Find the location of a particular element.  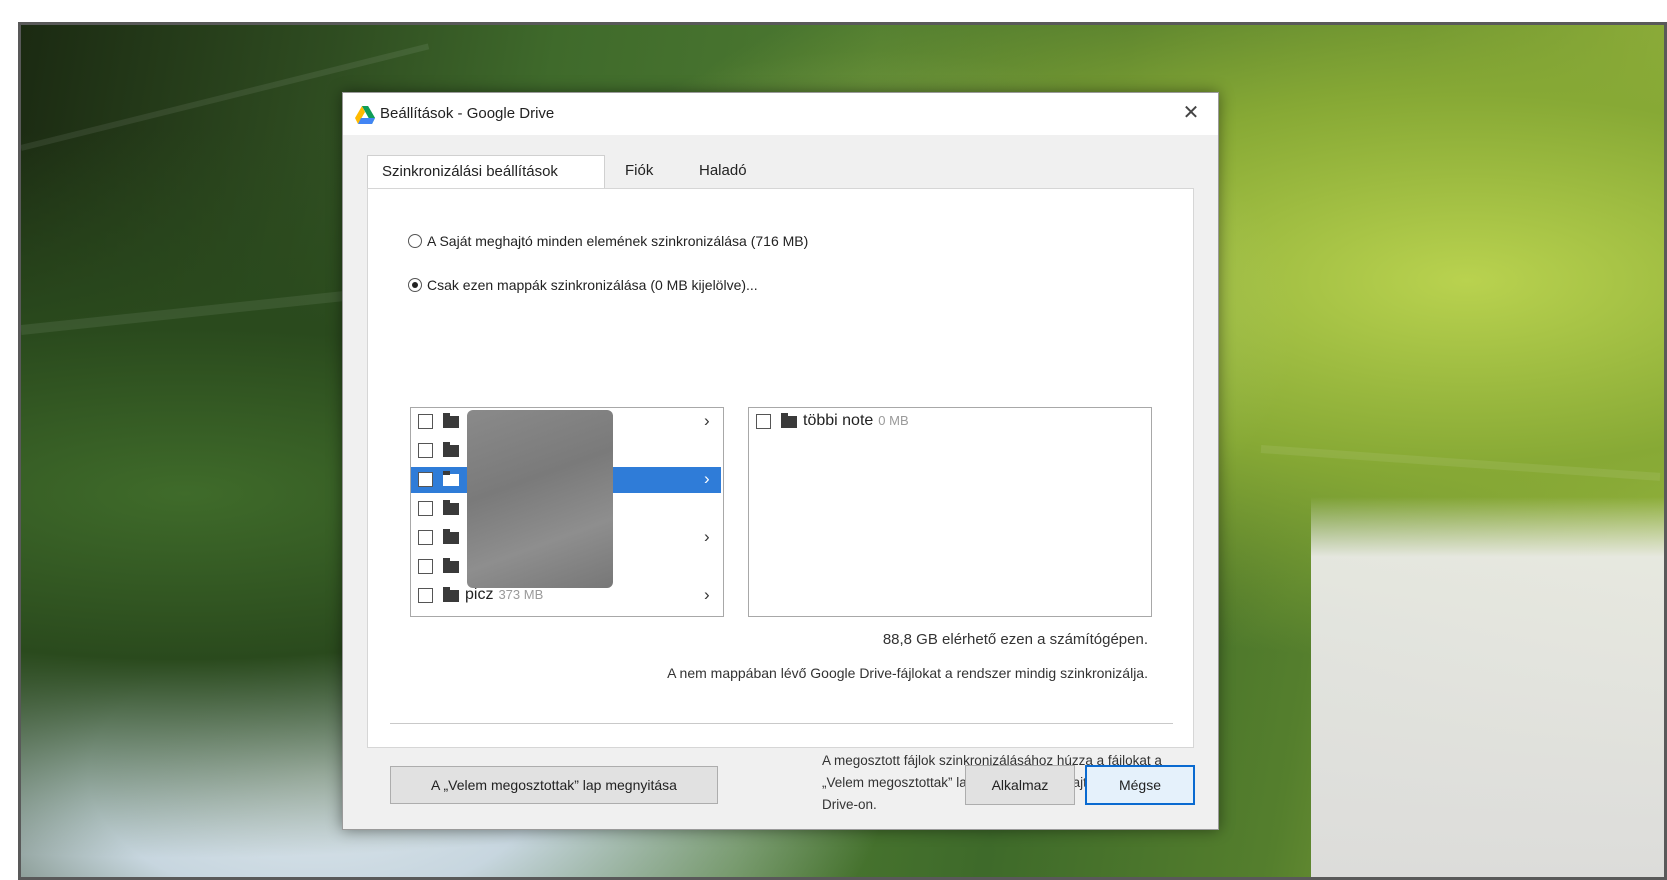

close-icon: ✕ is located at coordinates (1191, 113).